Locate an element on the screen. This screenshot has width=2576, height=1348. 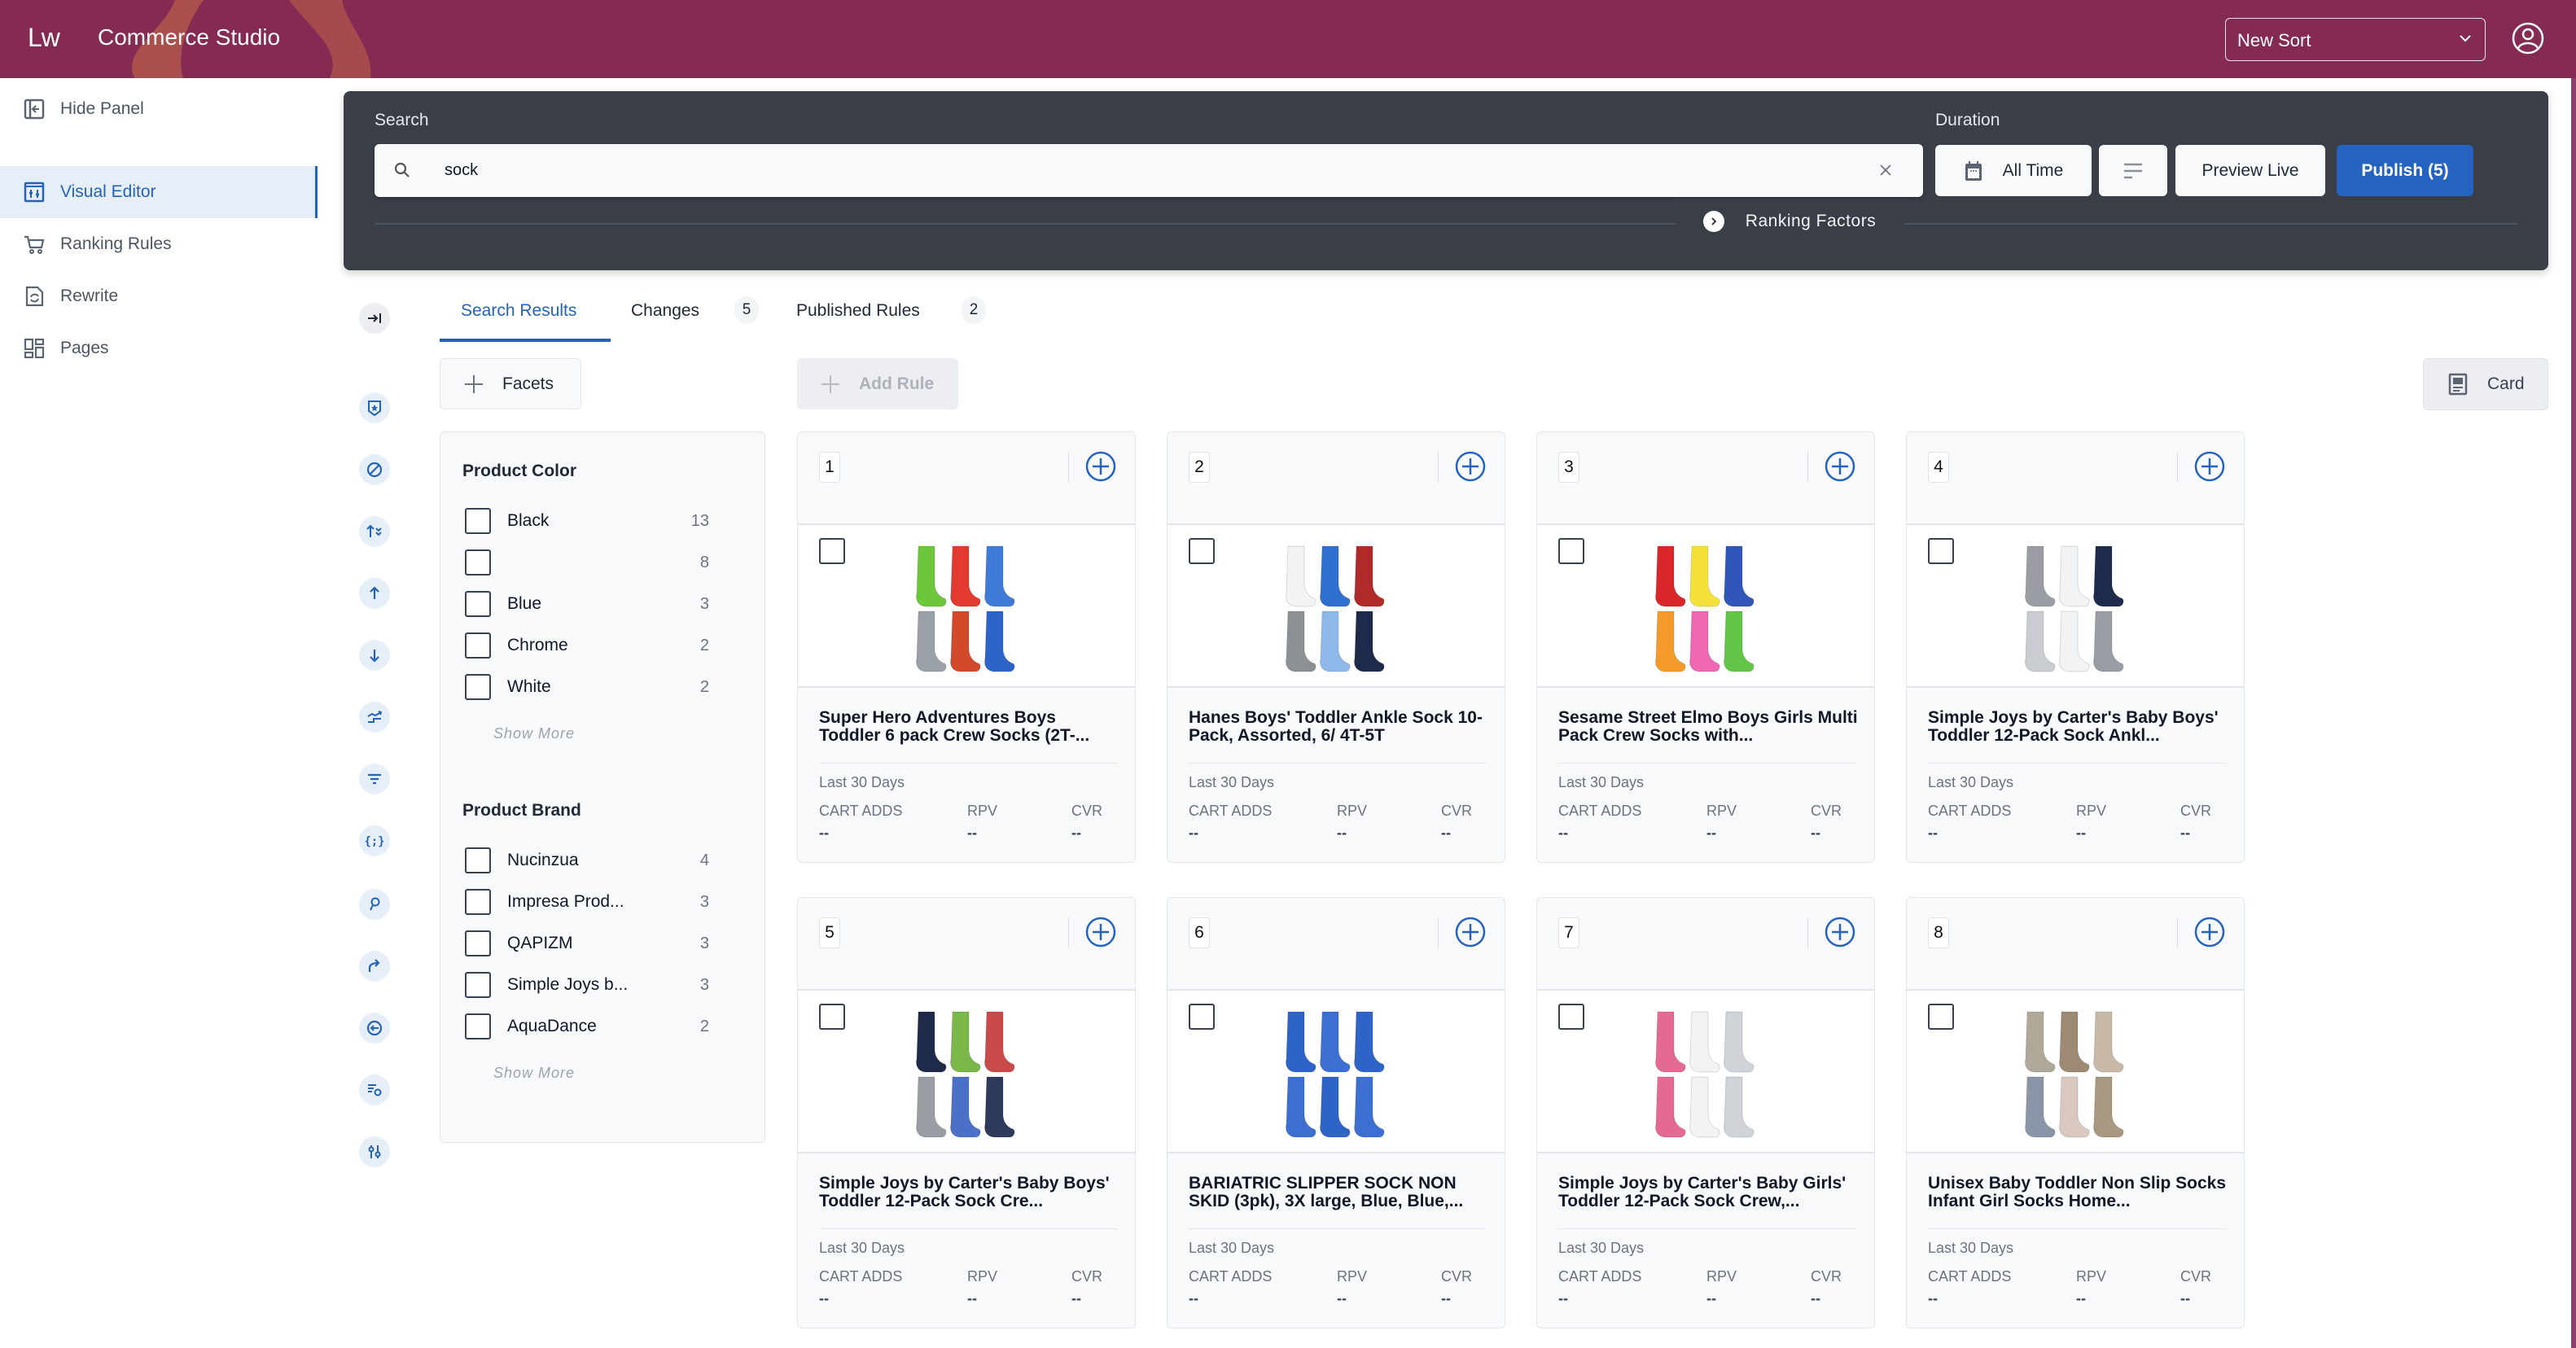
rail-pin-button is located at coordinates (374, 407).